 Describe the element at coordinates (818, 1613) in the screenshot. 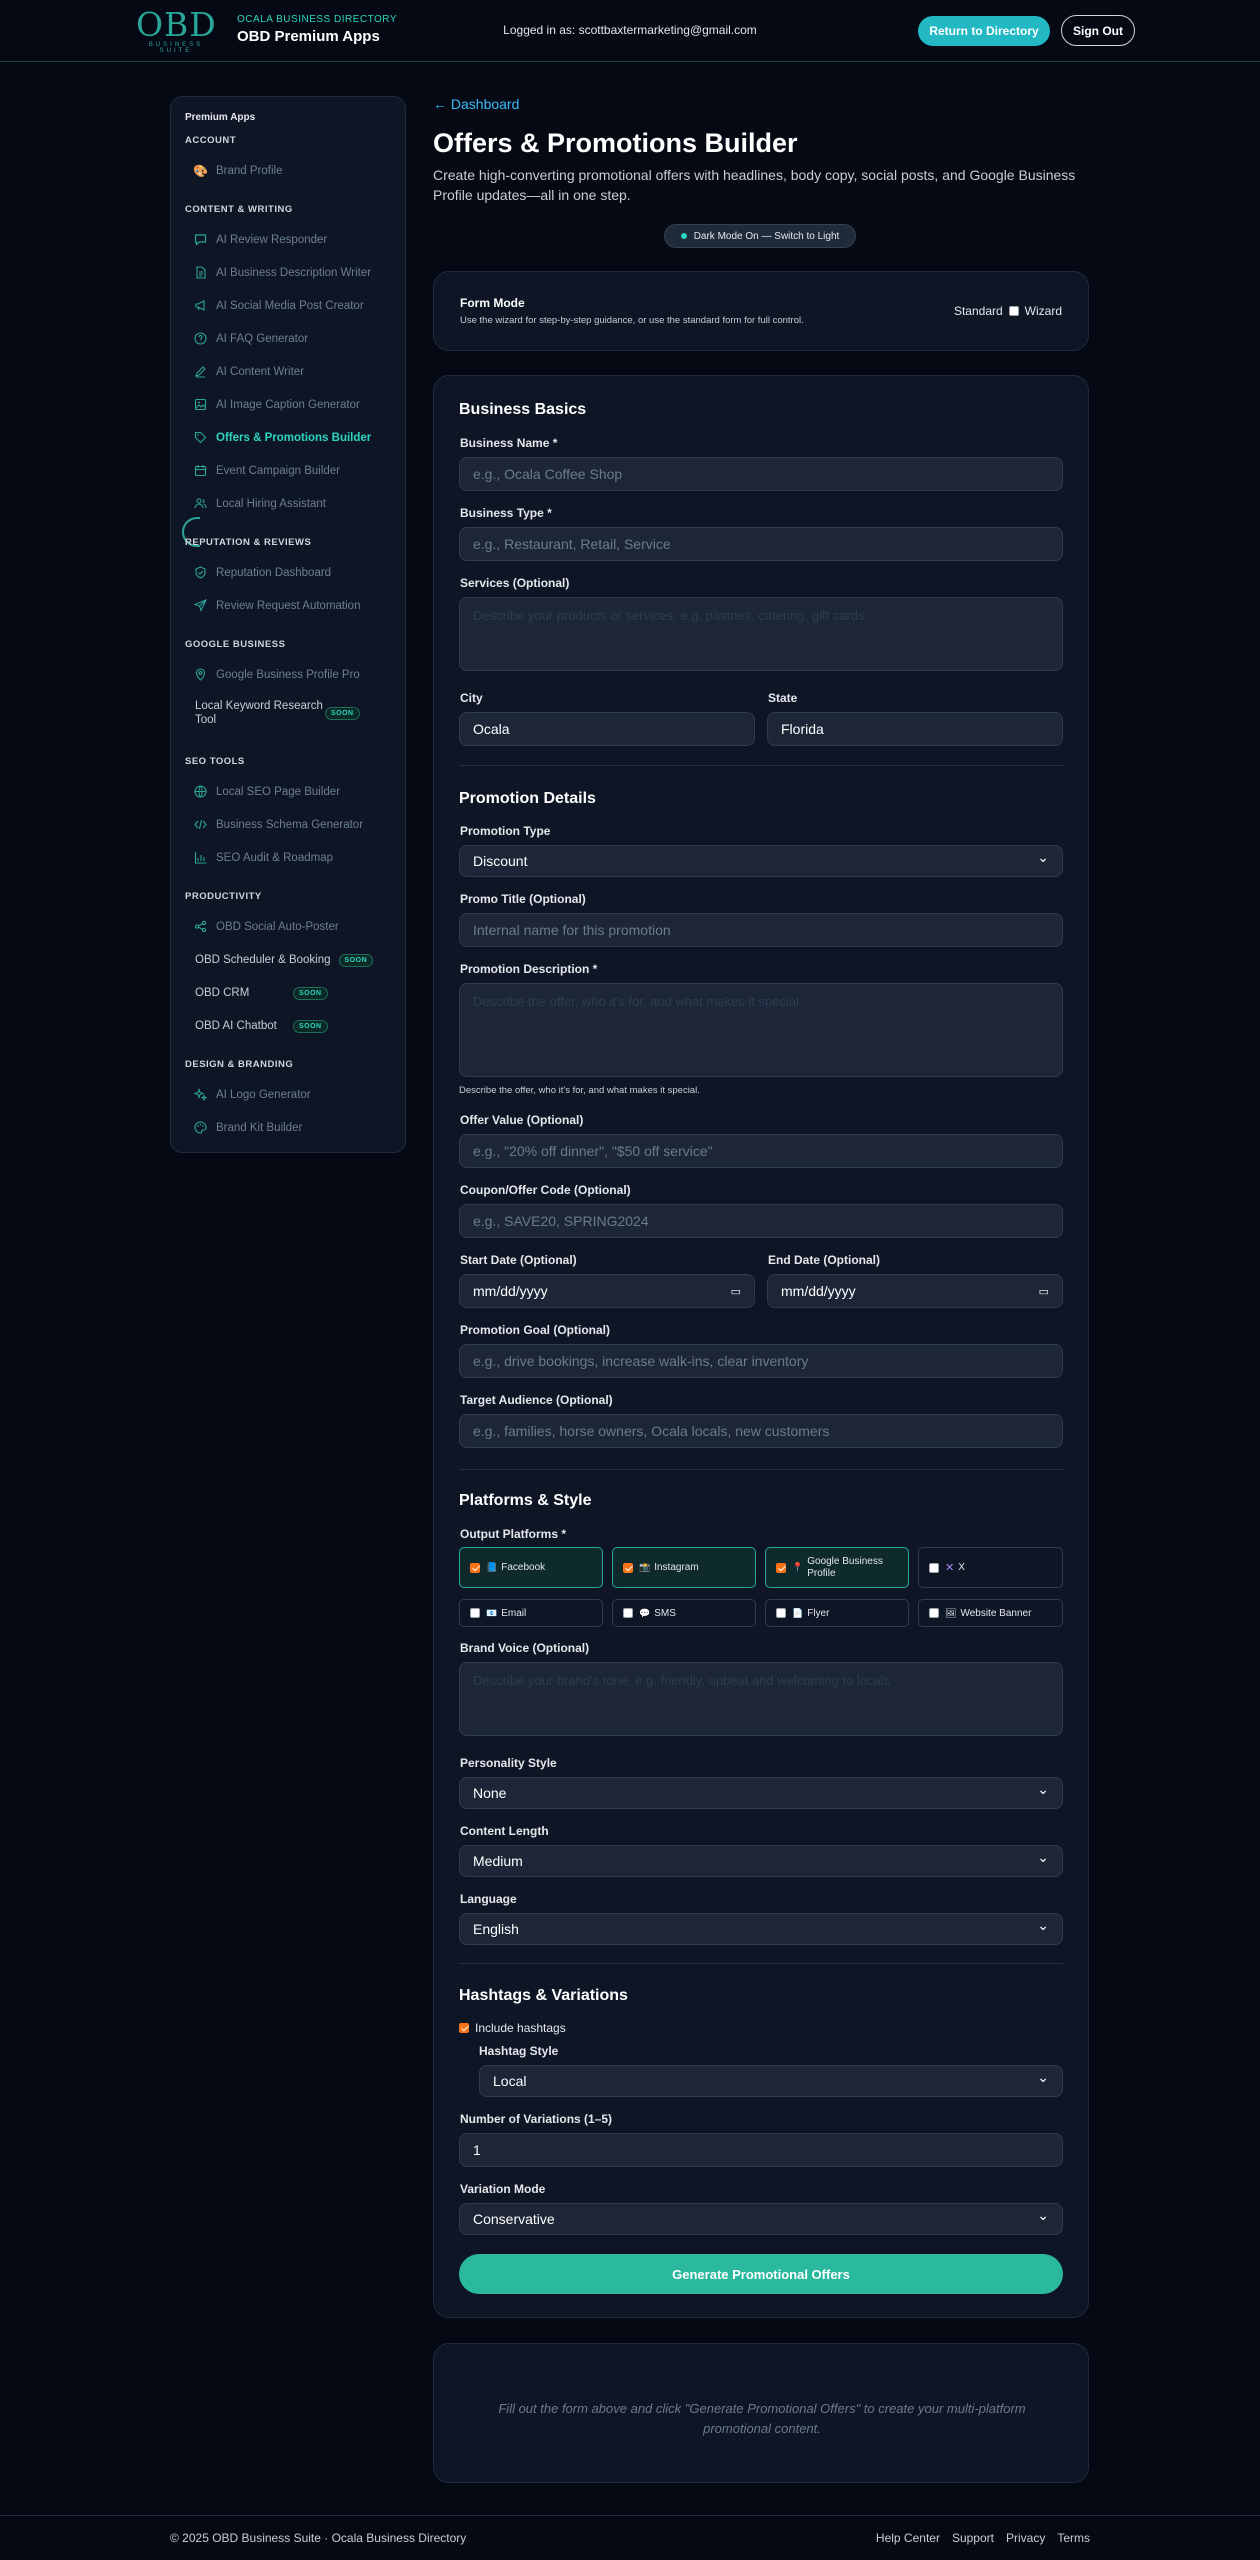

I see `platform-label: Flyer` at that location.